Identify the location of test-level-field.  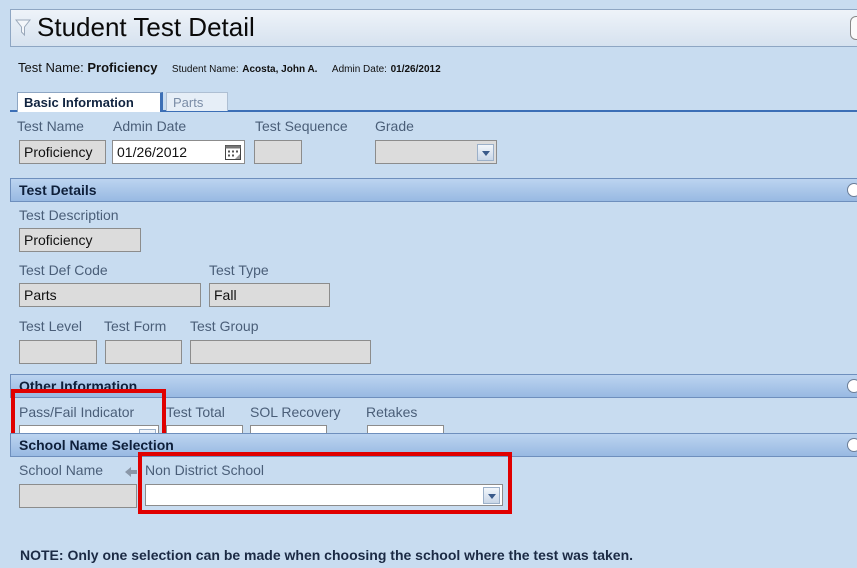
(58, 352).